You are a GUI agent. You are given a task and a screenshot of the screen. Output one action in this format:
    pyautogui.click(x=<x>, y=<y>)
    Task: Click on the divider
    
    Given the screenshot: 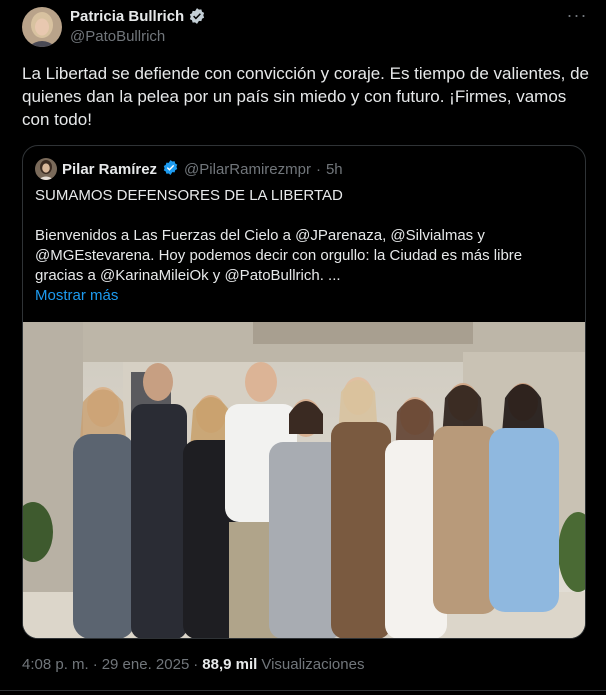 What is the action you would take?
    pyautogui.click(x=303, y=690)
    